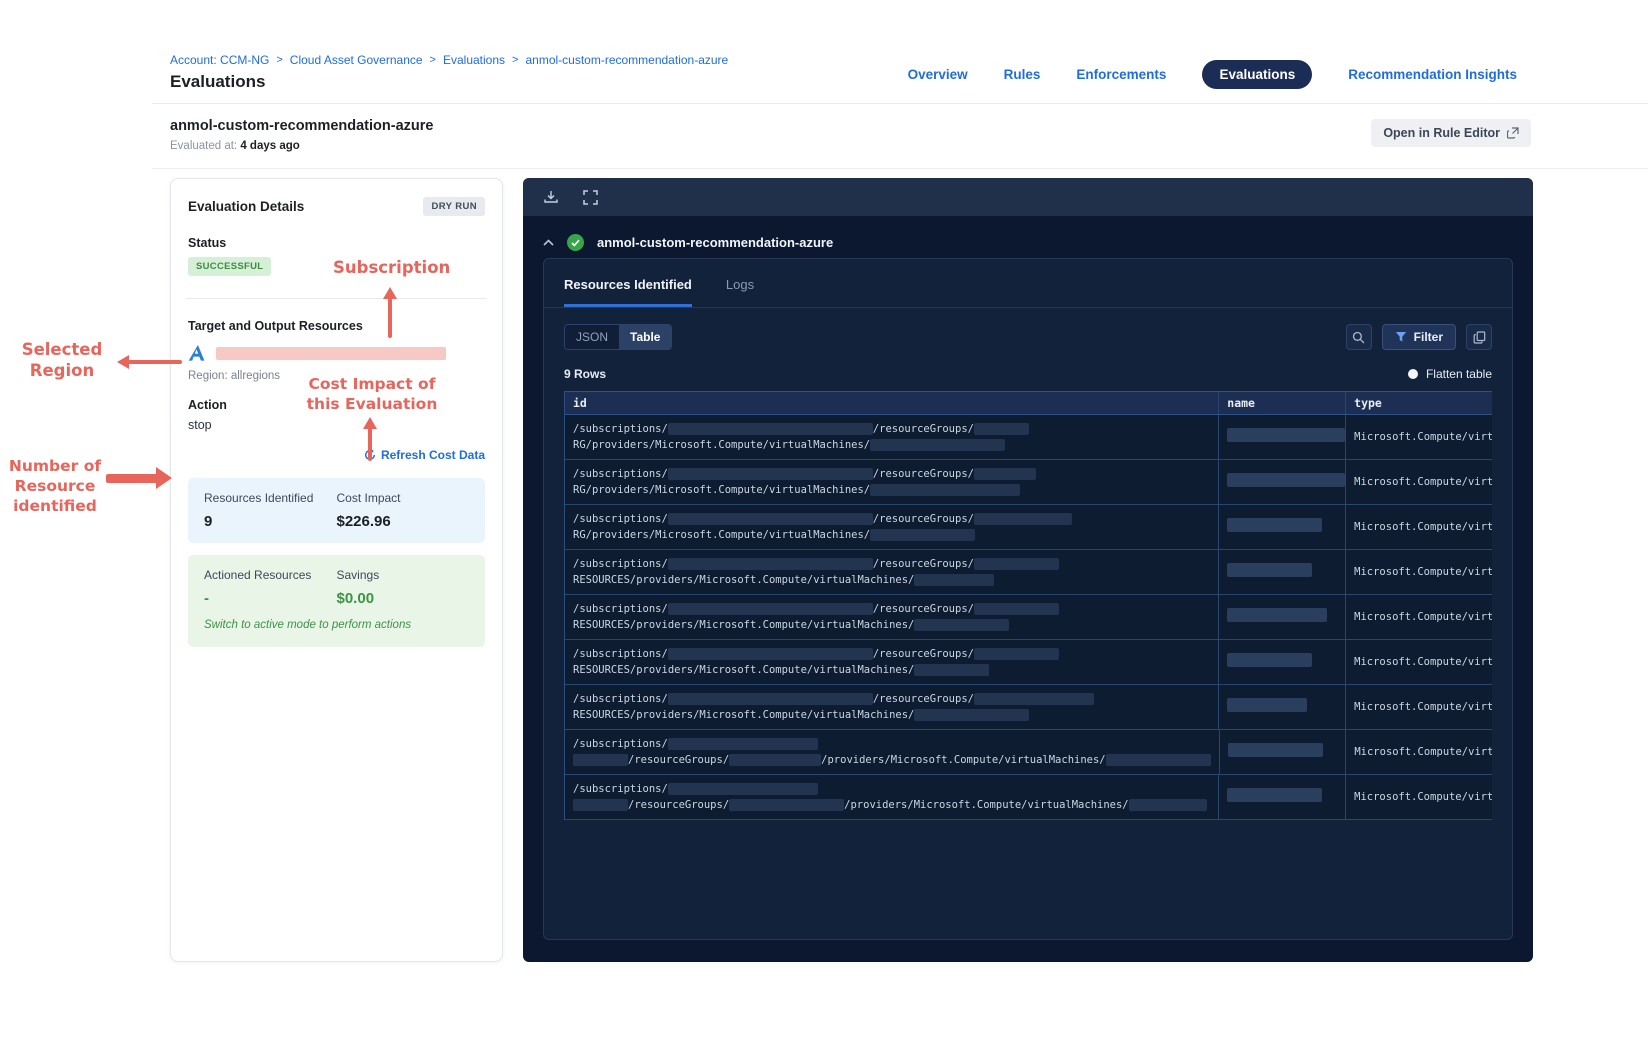 This screenshot has height=1044, width=1648. What do you see at coordinates (1412, 374) in the screenshot?
I see `flatten-radio-icon` at bounding box center [1412, 374].